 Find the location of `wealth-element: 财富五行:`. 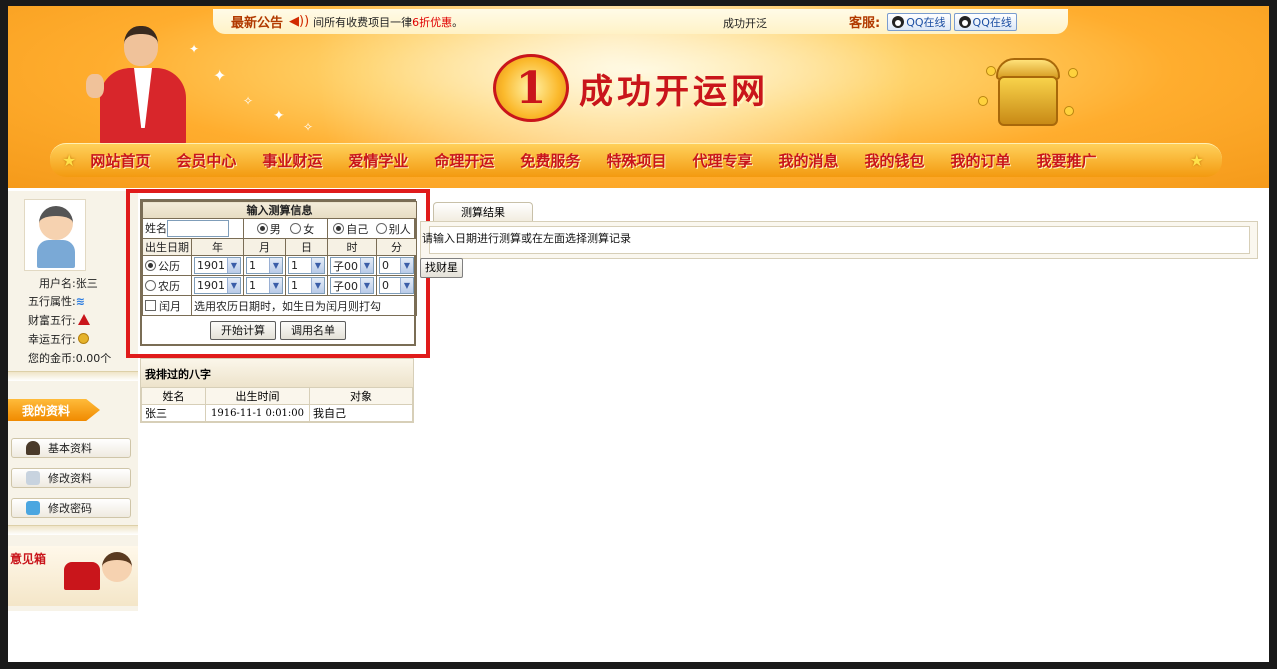

wealth-element: 财富五行: is located at coordinates (59, 320).